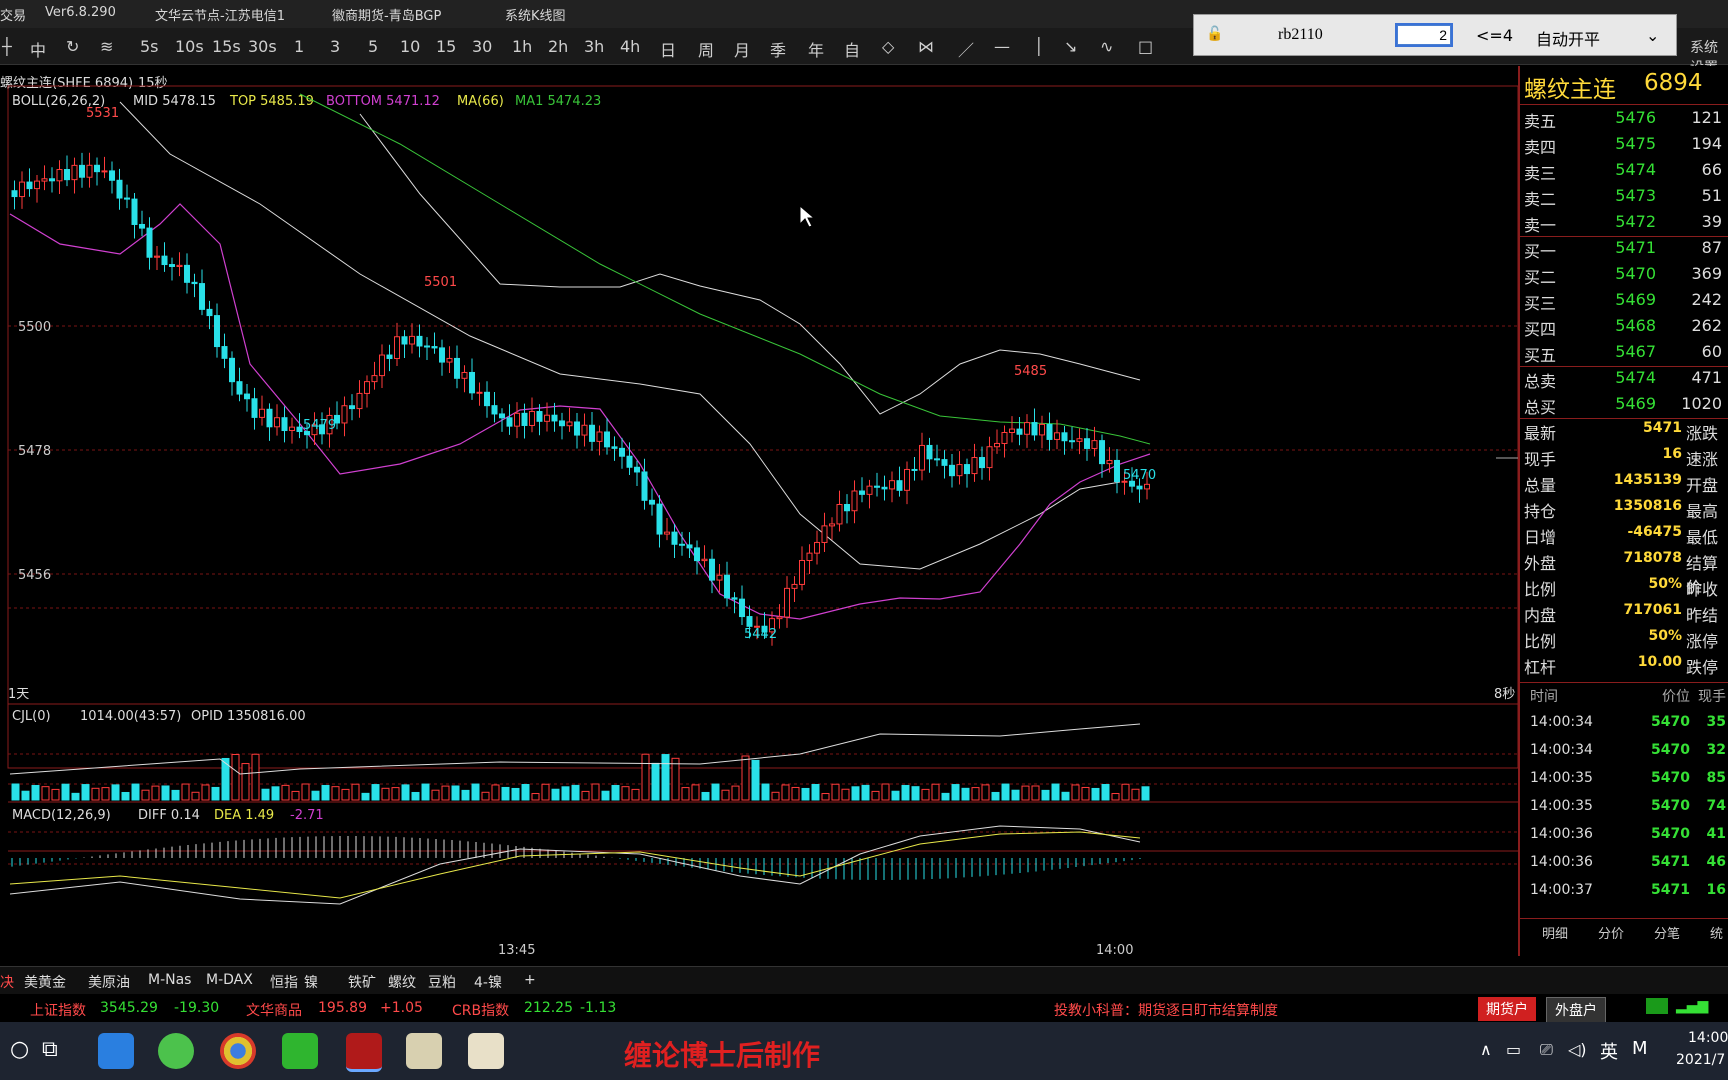 The height and width of the screenshot is (1080, 1728). I want to click on product-tab-9: 豆粕, so click(442, 982).